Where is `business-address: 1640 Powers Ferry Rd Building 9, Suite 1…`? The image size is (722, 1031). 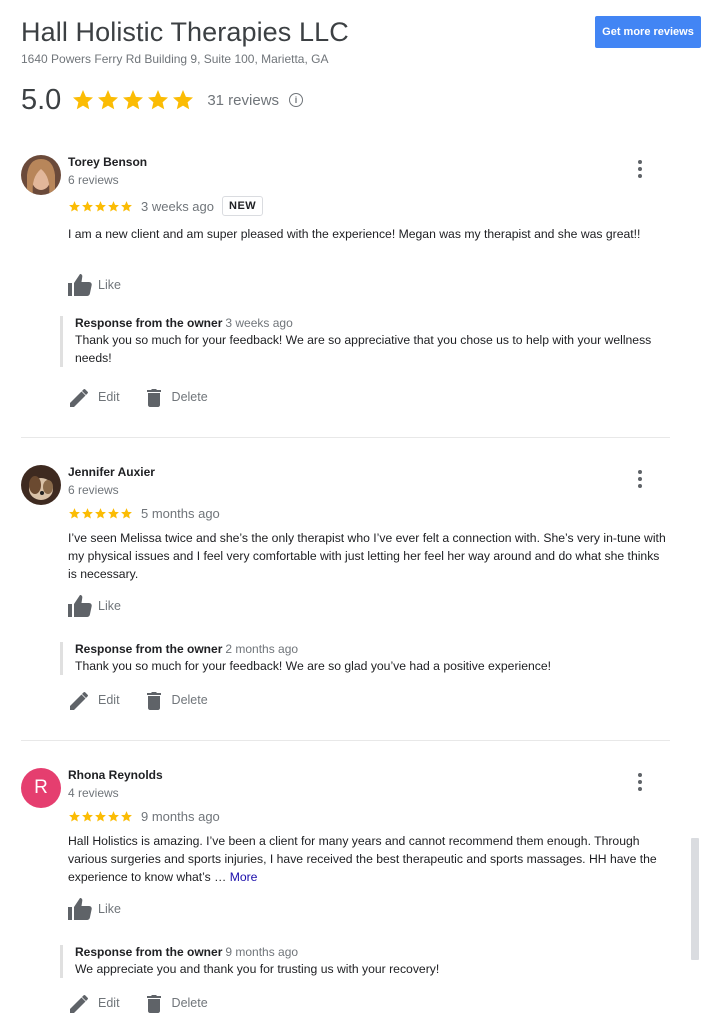
business-address: 1640 Powers Ferry Rd Building 9, Suite 1… is located at coordinates (175, 59).